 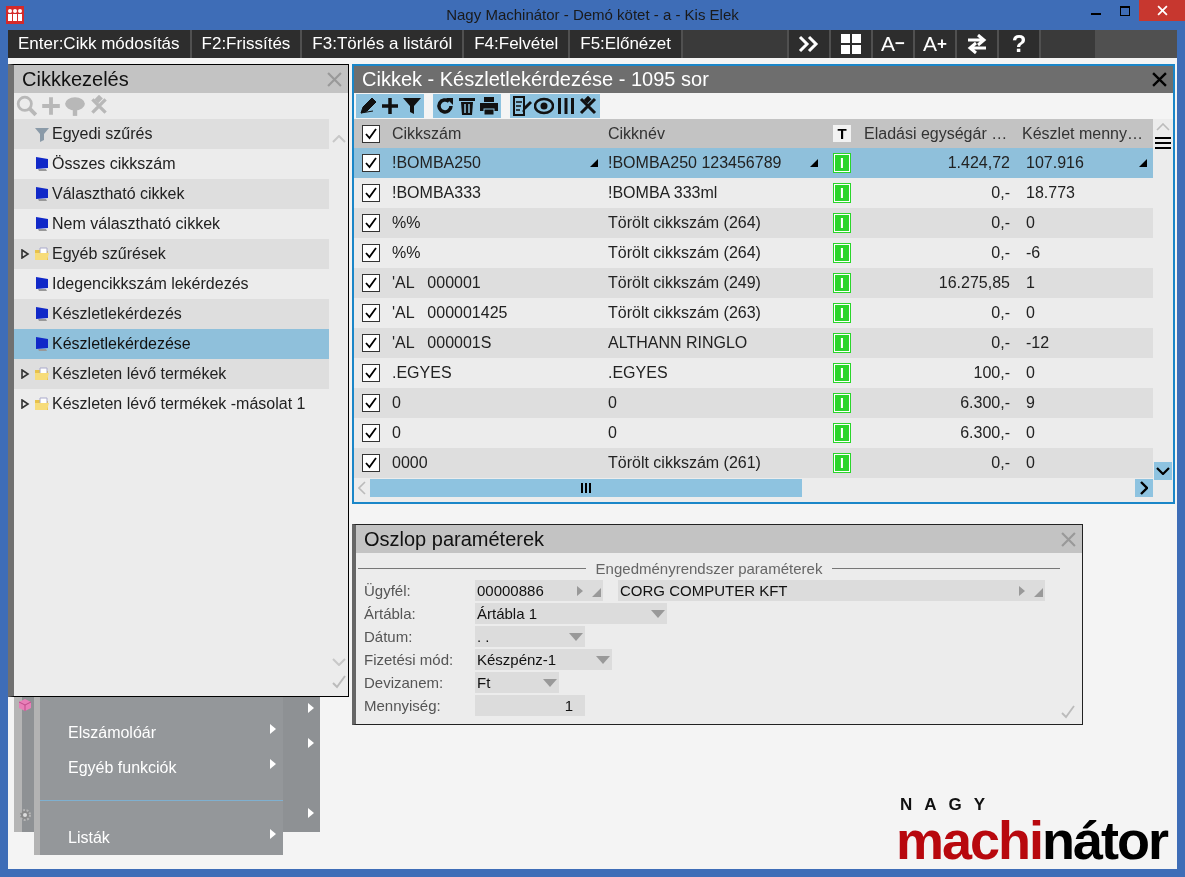 What do you see at coordinates (489, 106) in the screenshot?
I see `printer-icon` at bounding box center [489, 106].